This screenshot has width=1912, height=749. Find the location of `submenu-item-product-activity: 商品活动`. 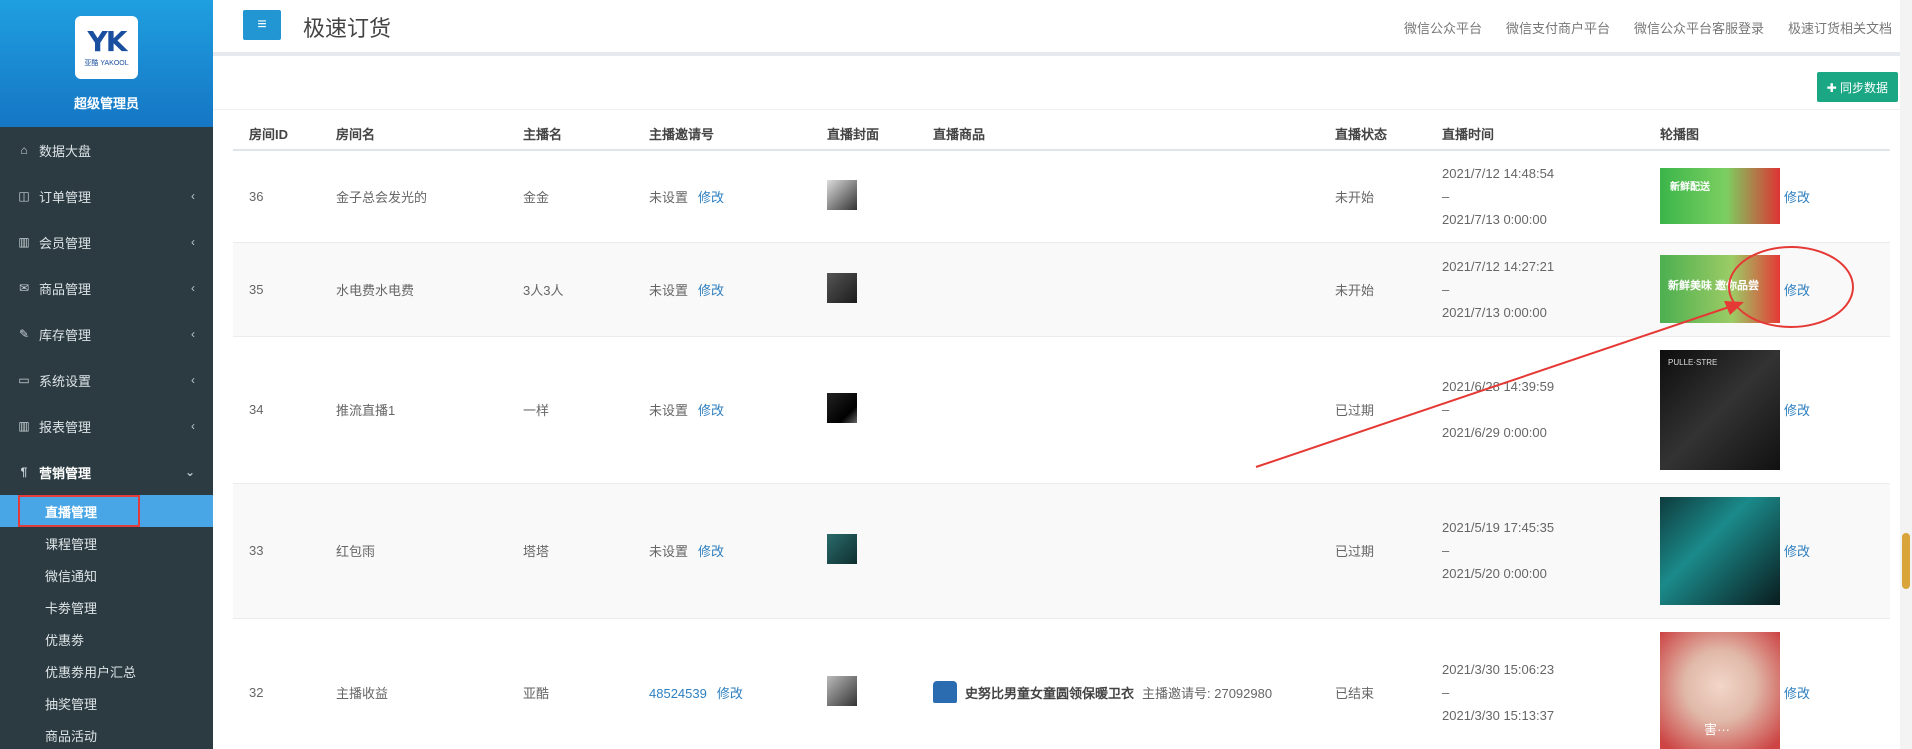

submenu-item-product-activity: 商品活动 is located at coordinates (106, 734).